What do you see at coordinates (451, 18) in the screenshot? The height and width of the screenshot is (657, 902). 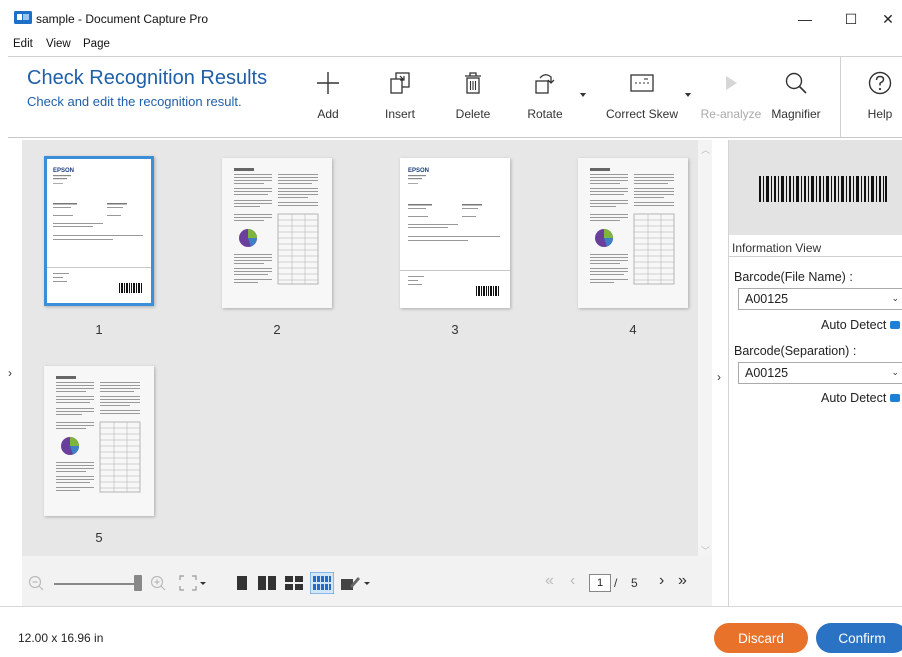 I see `title-bar: sample - Document Capture Pro — ☐ ✕` at bounding box center [451, 18].